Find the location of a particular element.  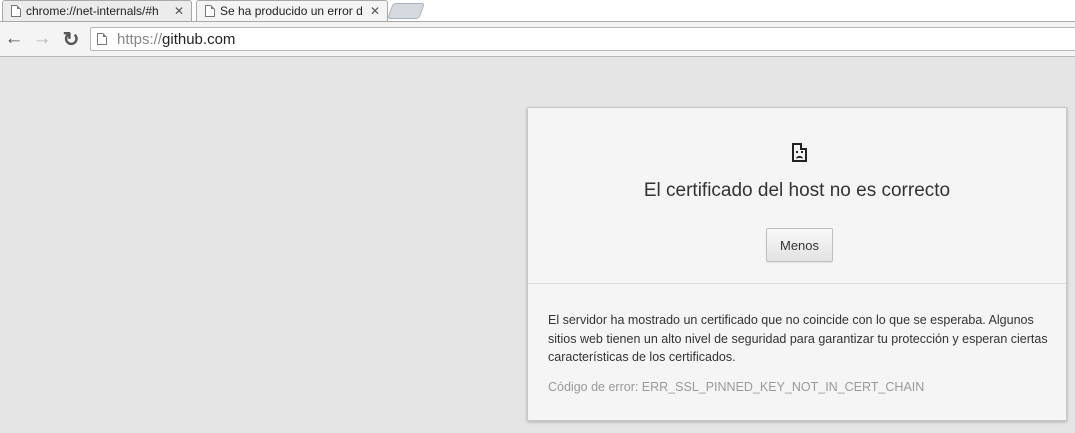

tab-title: Se ha producido un error d is located at coordinates (291, 11).